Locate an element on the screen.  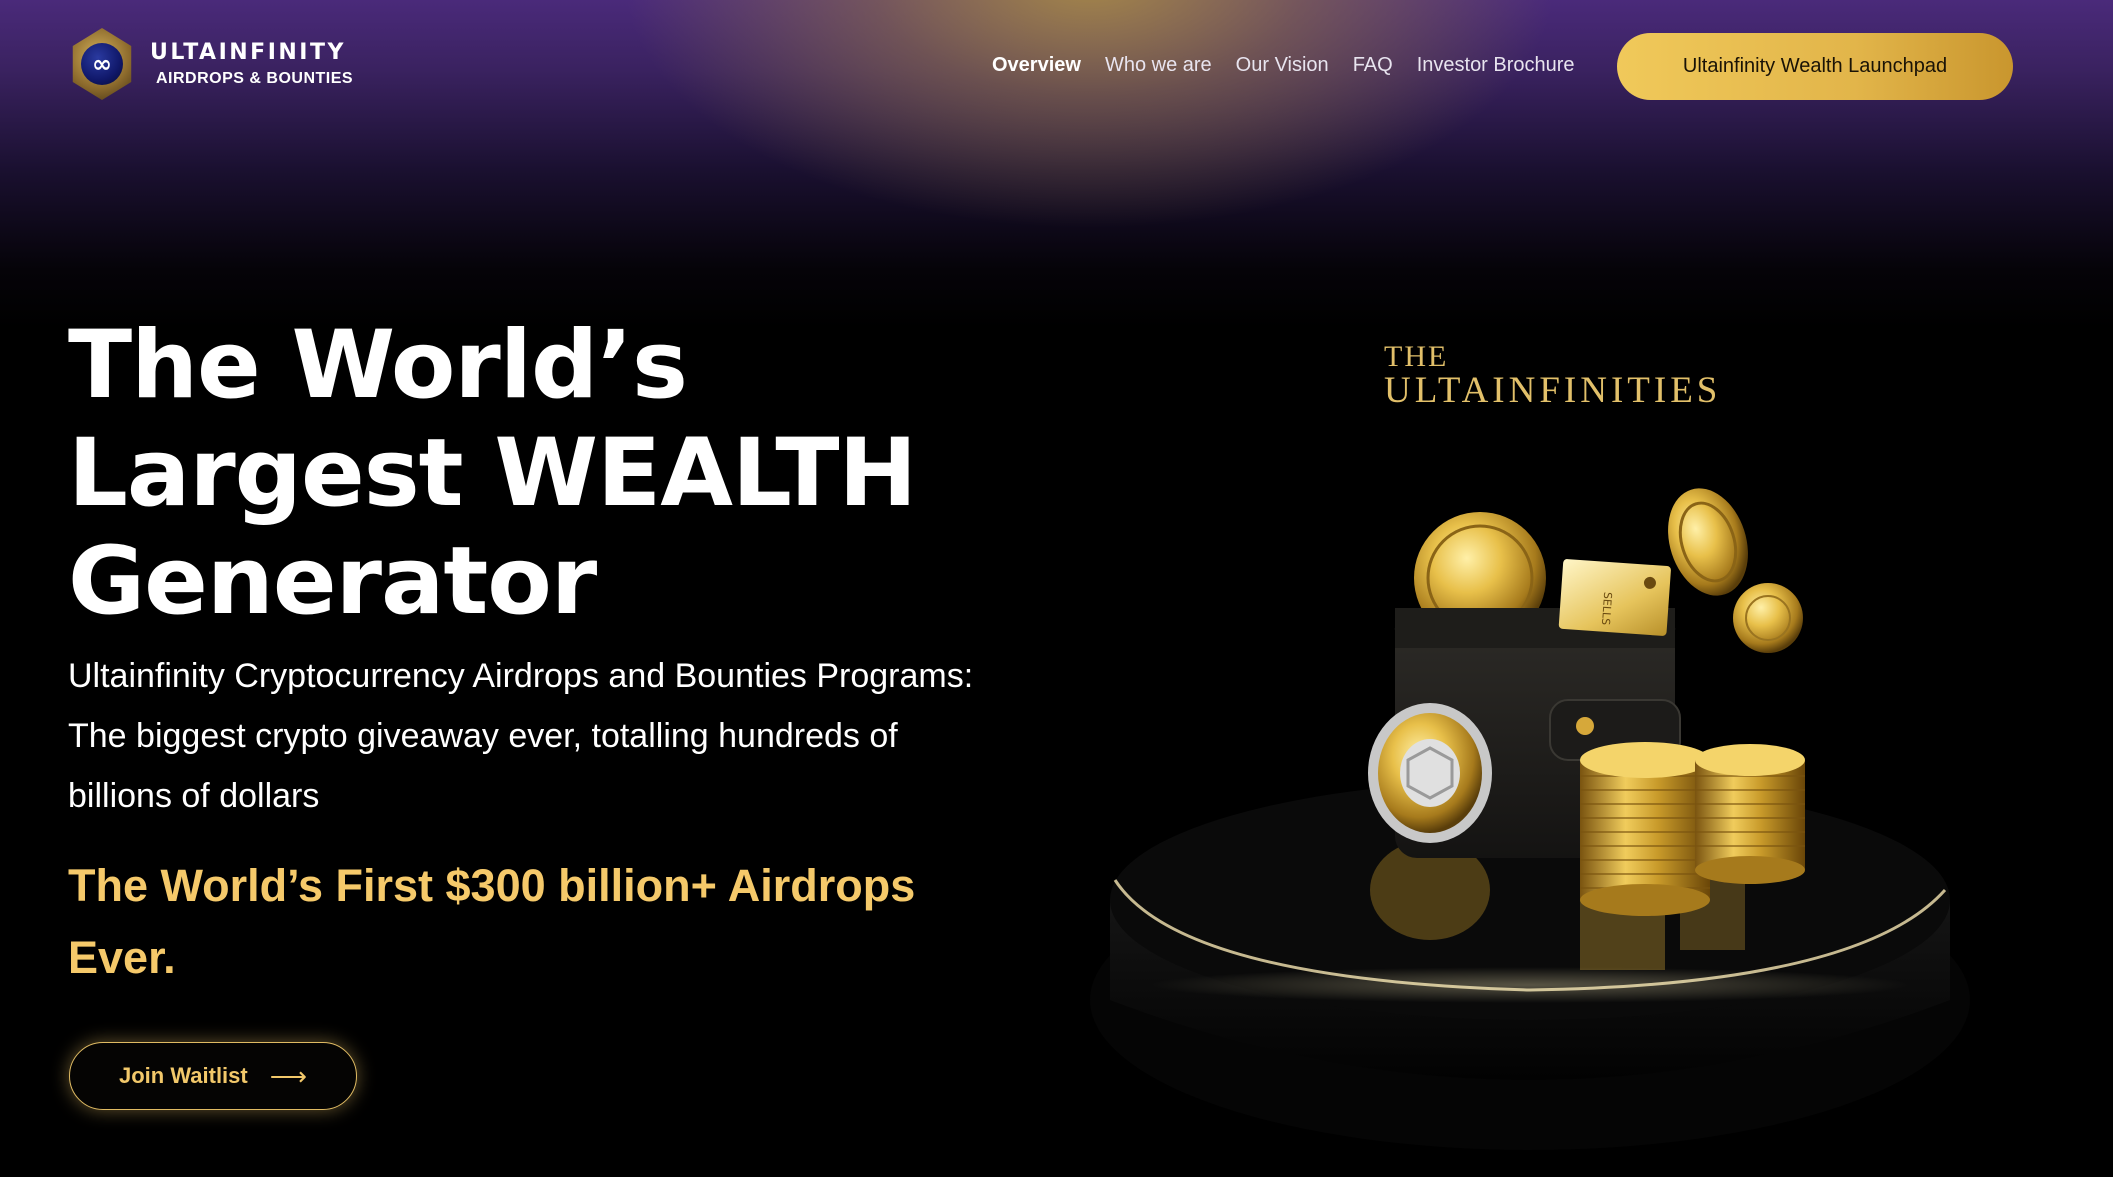
flying-coin-small is located at coordinates (1768, 618).